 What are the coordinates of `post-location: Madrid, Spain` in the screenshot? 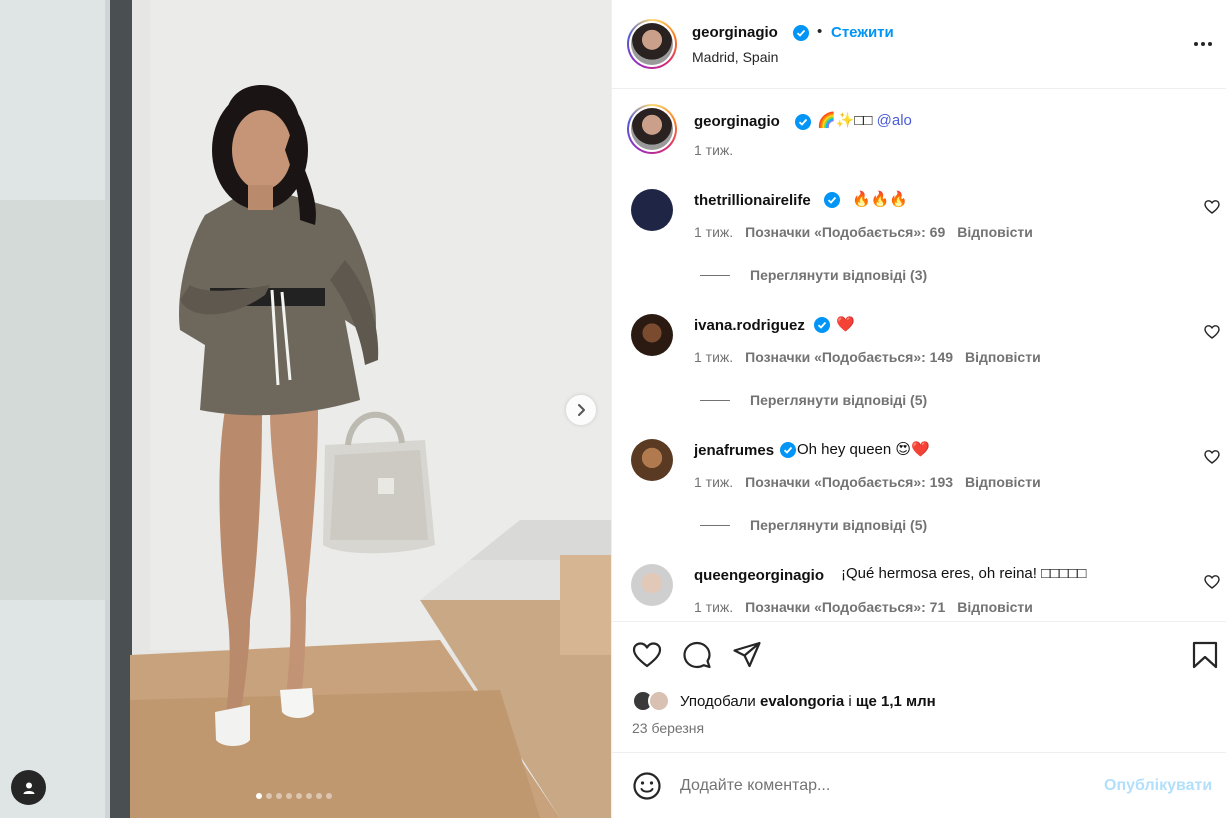 It's located at (735, 57).